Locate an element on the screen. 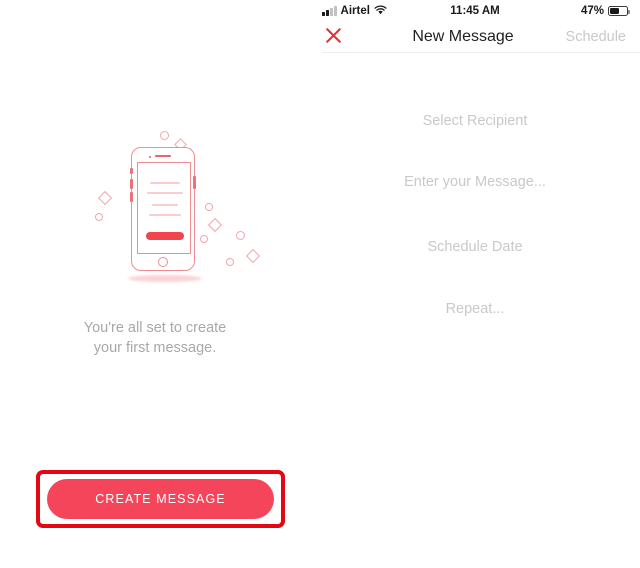 This screenshot has height=568, width=640. status-bar-right: 47% is located at coordinates (565, 11).